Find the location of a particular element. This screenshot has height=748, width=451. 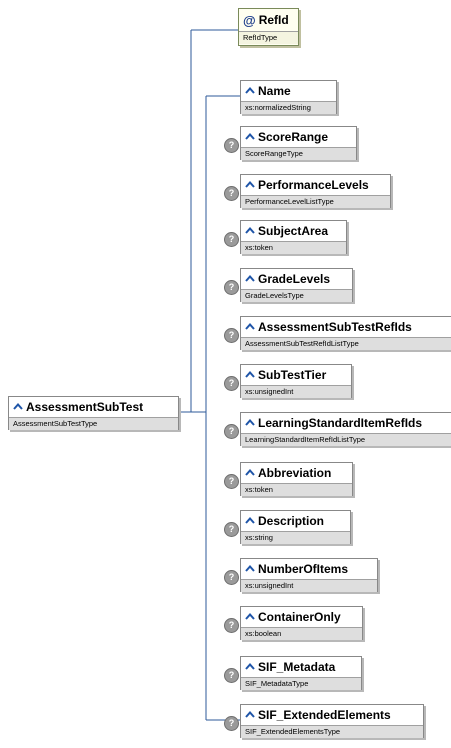

at-sign-icon: @ is located at coordinates (249, 20).